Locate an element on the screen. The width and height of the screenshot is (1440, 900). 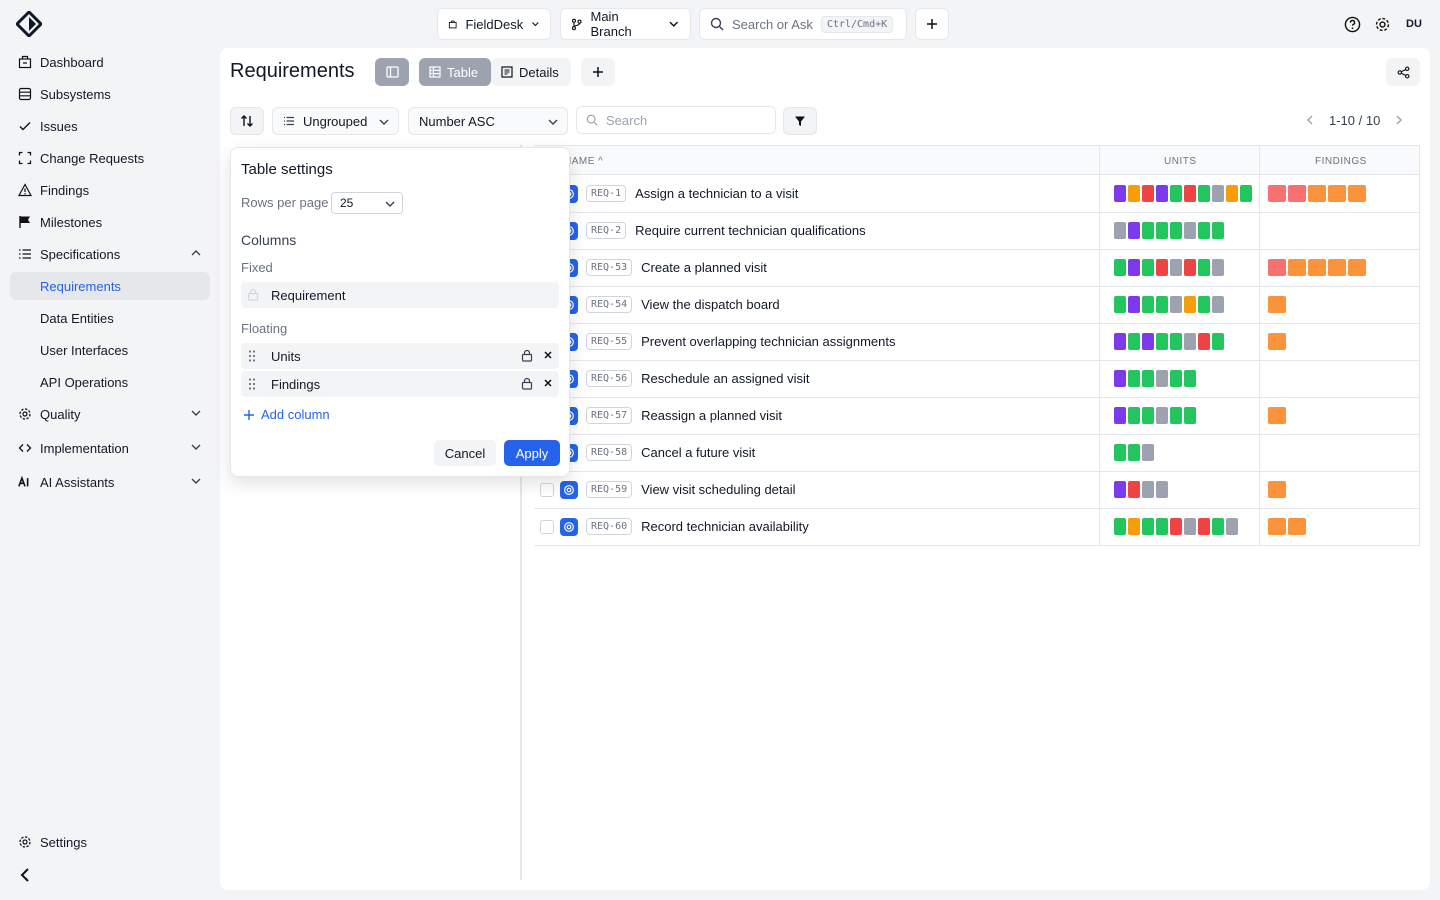
global-search: Search or Ask Ctrl/Cmd+K is located at coordinates (803, 24).